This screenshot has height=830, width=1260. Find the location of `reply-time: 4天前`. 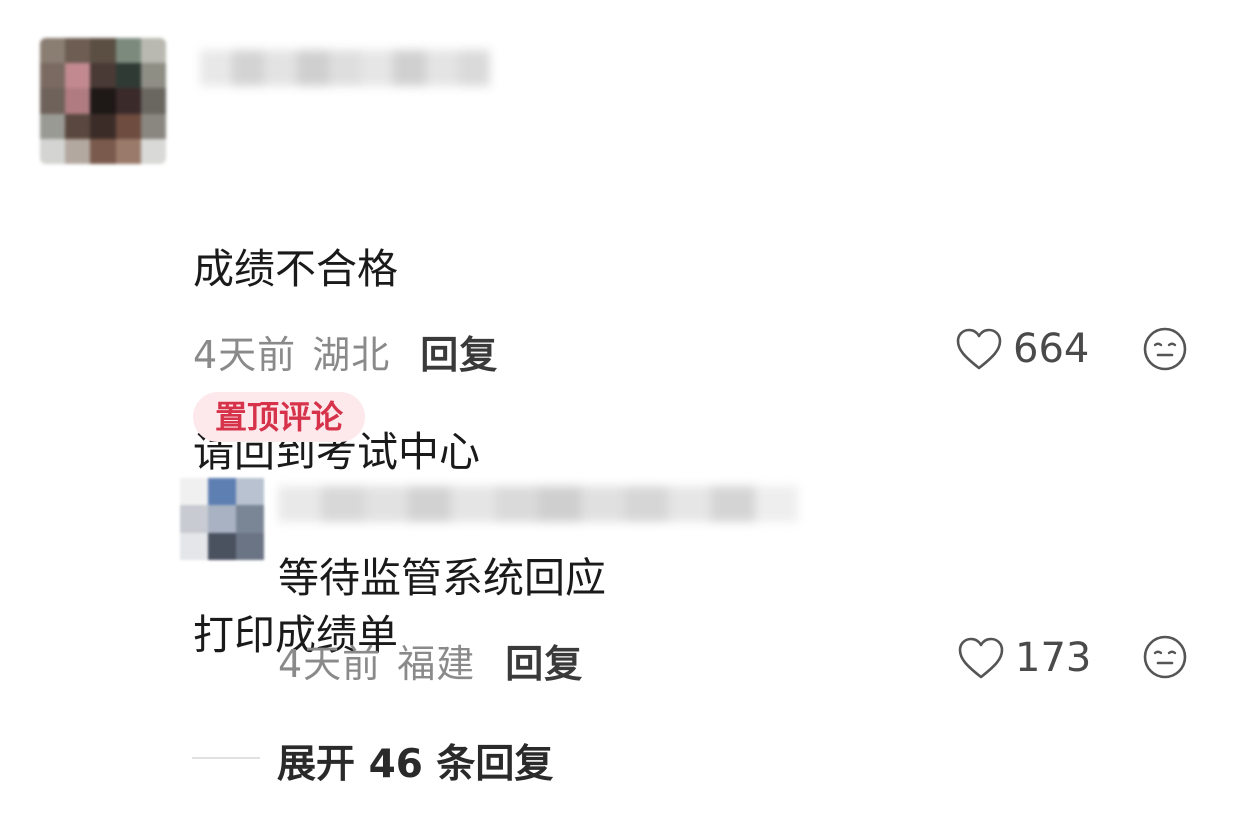

reply-time: 4天前 is located at coordinates (330, 664).